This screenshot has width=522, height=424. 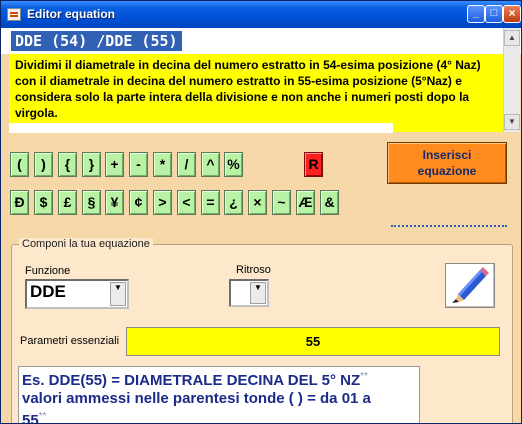 What do you see at coordinates (210, 202) in the screenshot?
I see `symbol-button-equals: =` at bounding box center [210, 202].